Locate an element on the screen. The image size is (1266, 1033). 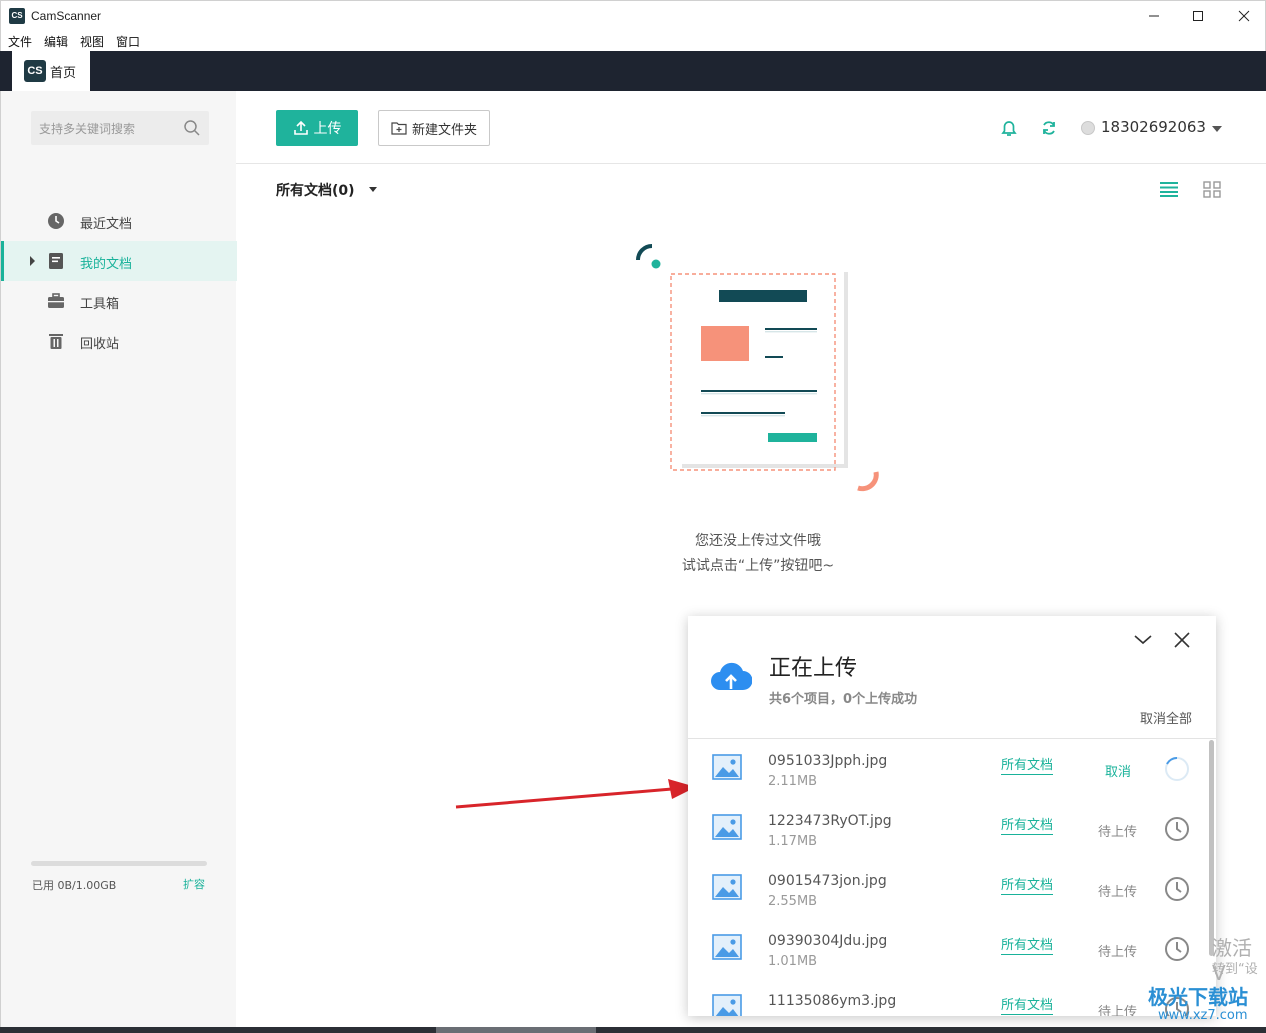
close-panel-icon is located at coordinates (1182, 640).